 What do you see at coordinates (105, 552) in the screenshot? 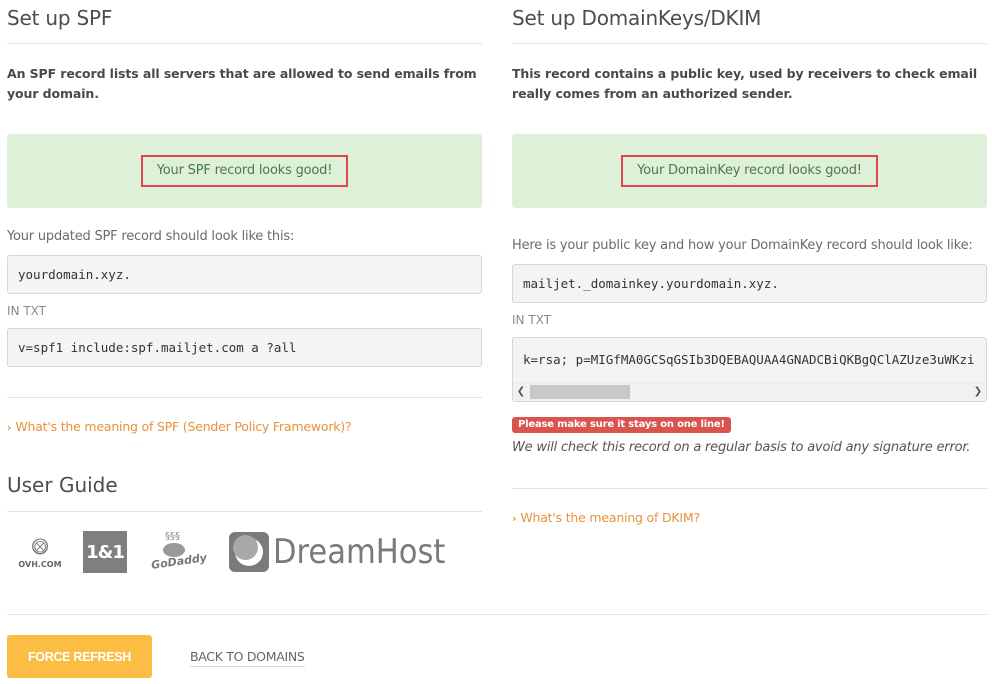
I see `1and1-logo: 1&1` at bounding box center [105, 552].